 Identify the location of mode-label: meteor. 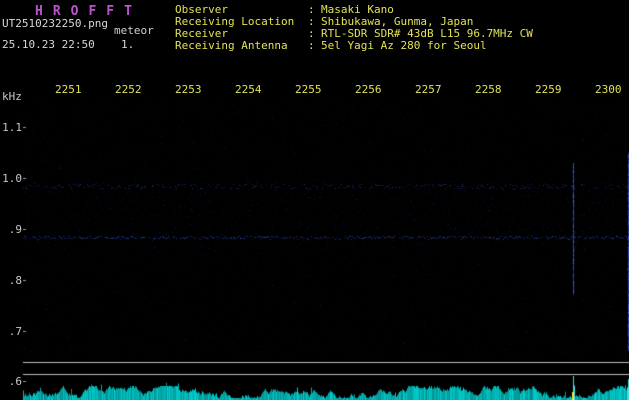
(134, 30).